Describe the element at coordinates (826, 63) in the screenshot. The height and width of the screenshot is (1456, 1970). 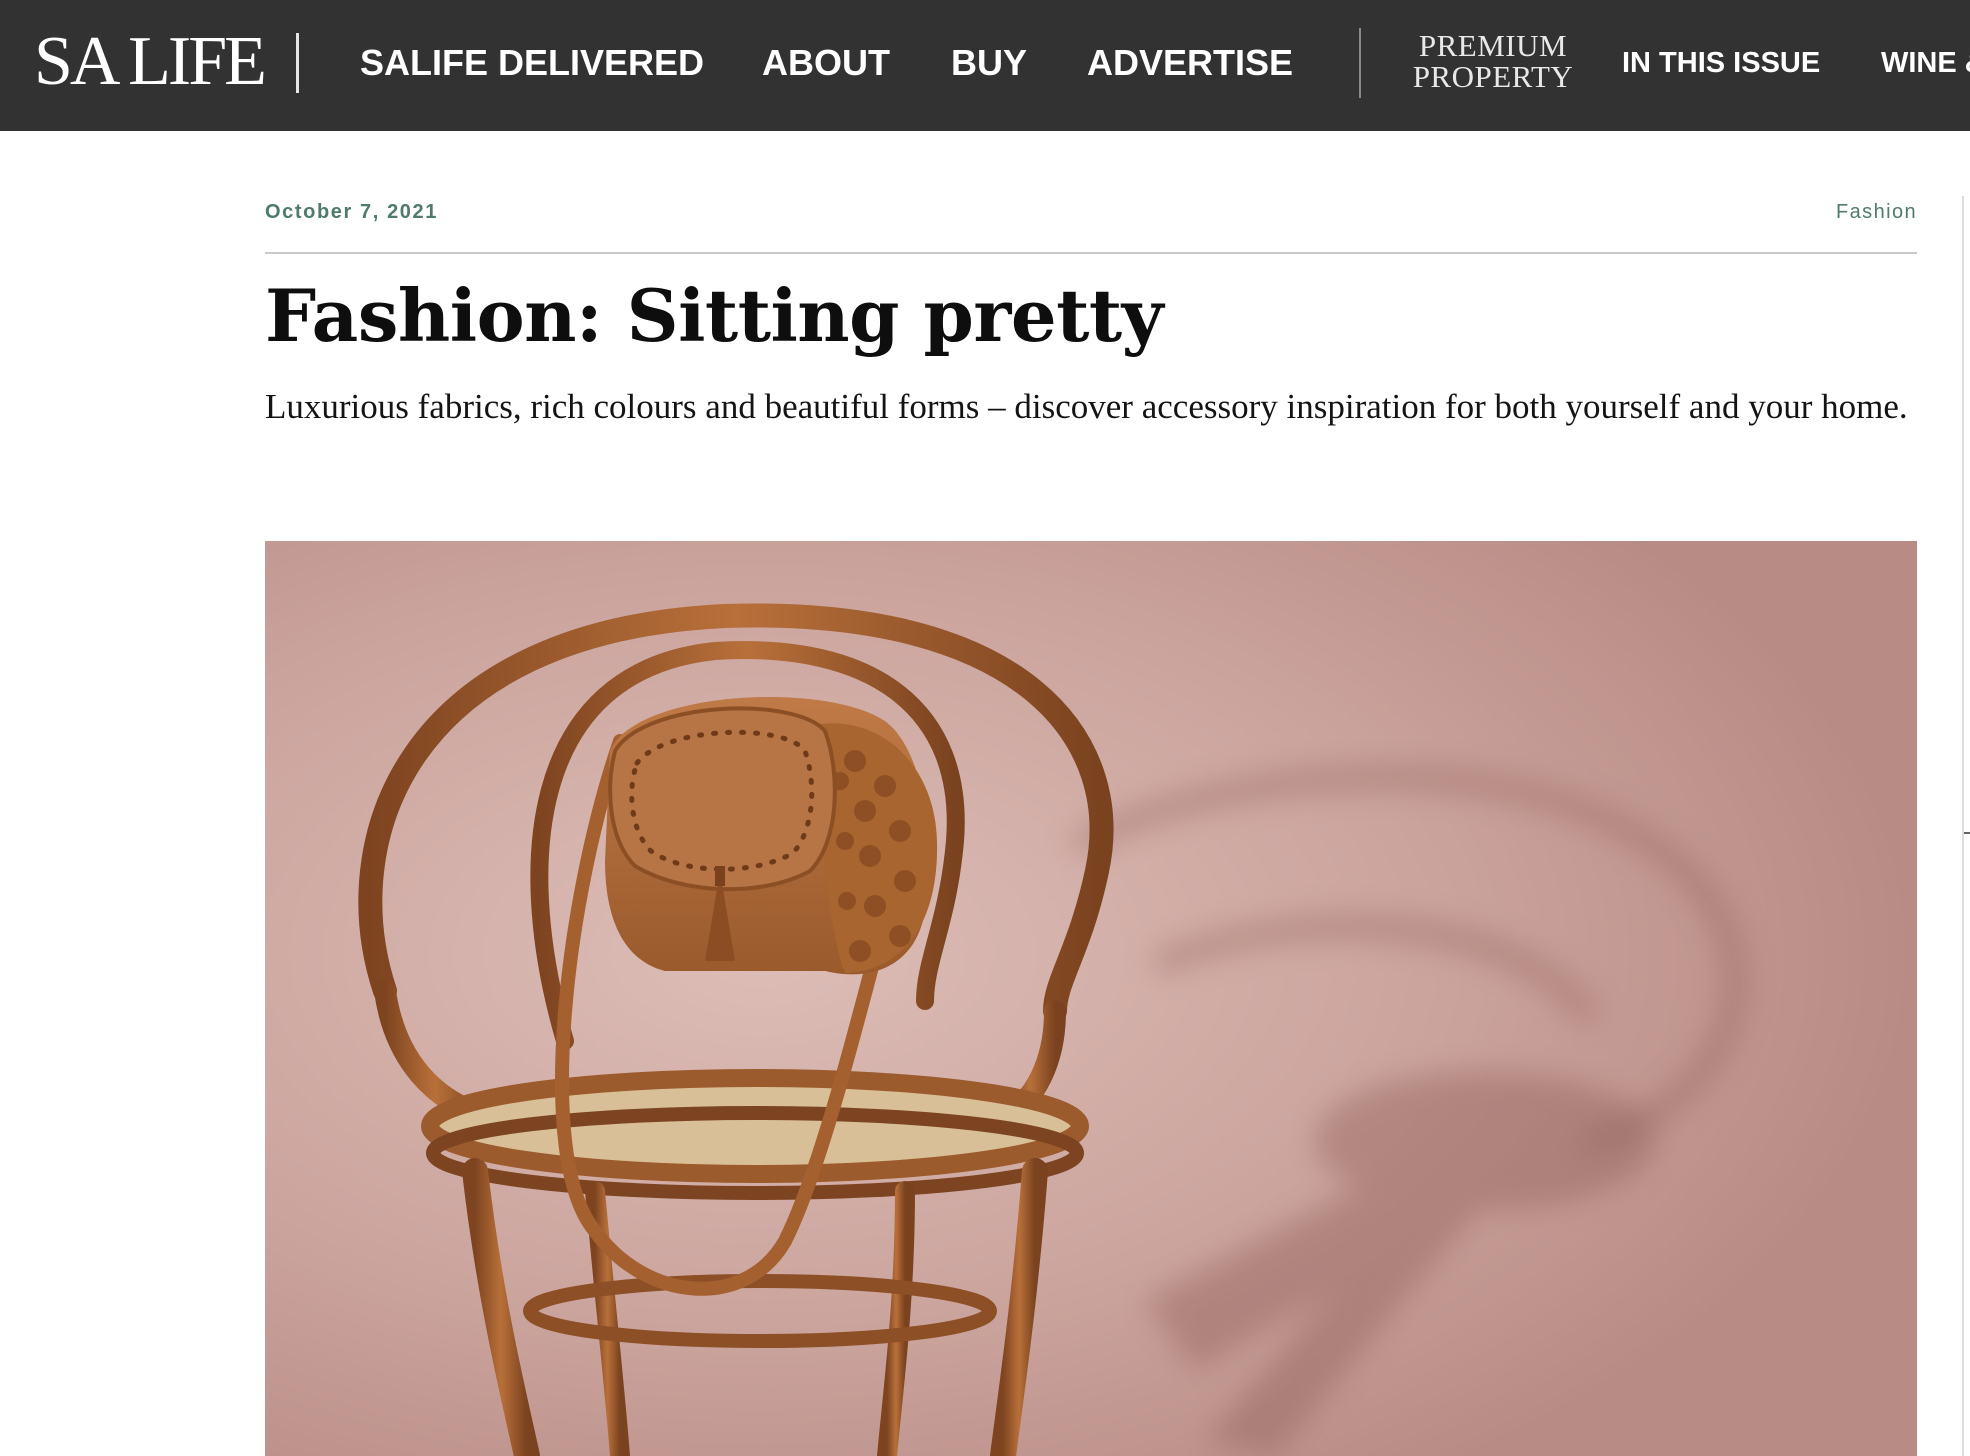
I see `nav-item-about: ABOUT` at that location.